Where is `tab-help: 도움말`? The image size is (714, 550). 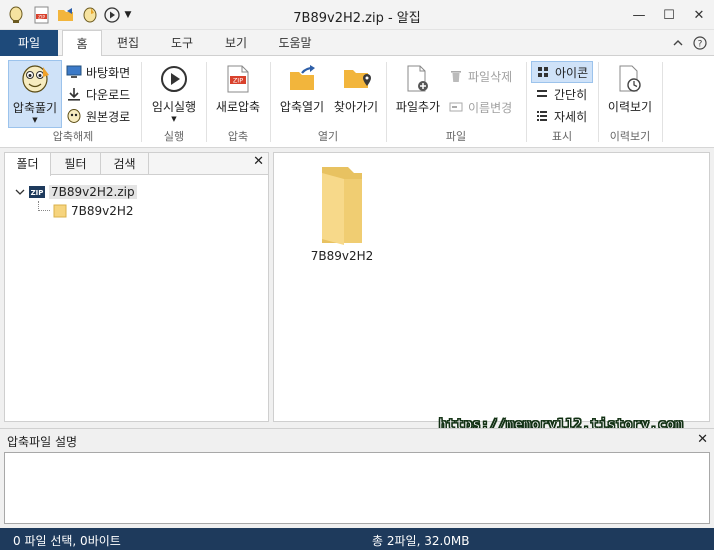 tab-help: 도움말 is located at coordinates (295, 43).